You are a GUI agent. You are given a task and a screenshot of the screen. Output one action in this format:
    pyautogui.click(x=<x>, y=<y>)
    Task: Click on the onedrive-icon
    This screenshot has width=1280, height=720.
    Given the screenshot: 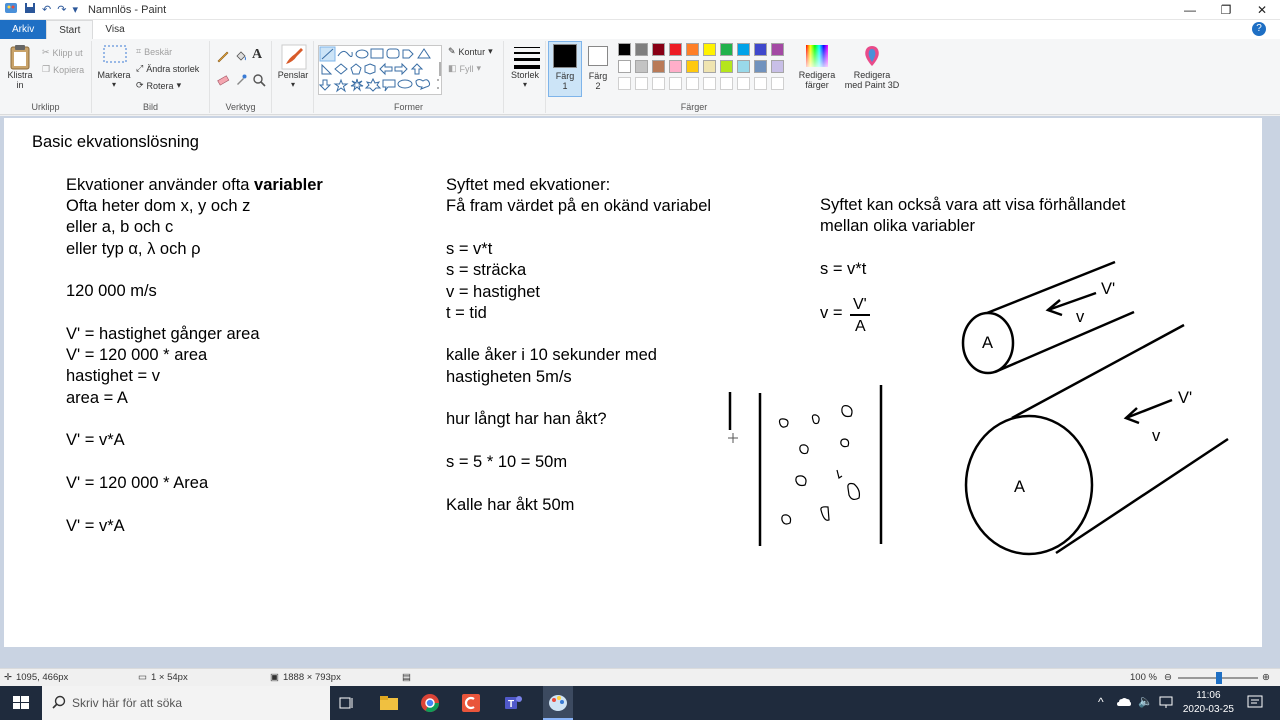 What is the action you would take?
    pyautogui.click(x=1127, y=705)
    